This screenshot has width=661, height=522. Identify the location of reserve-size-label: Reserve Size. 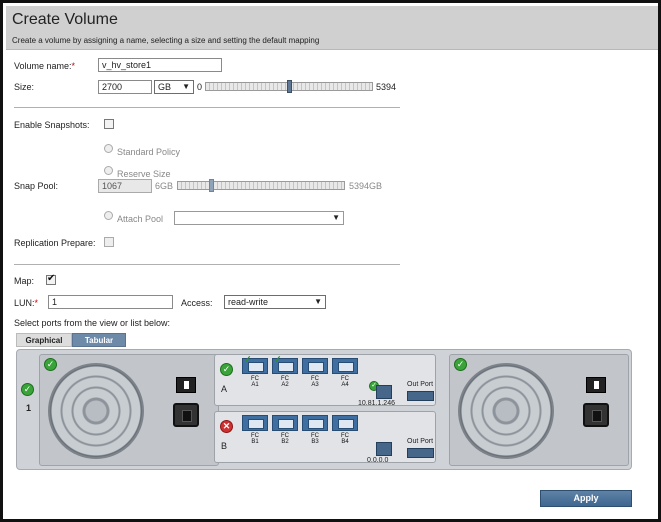
(144, 174).